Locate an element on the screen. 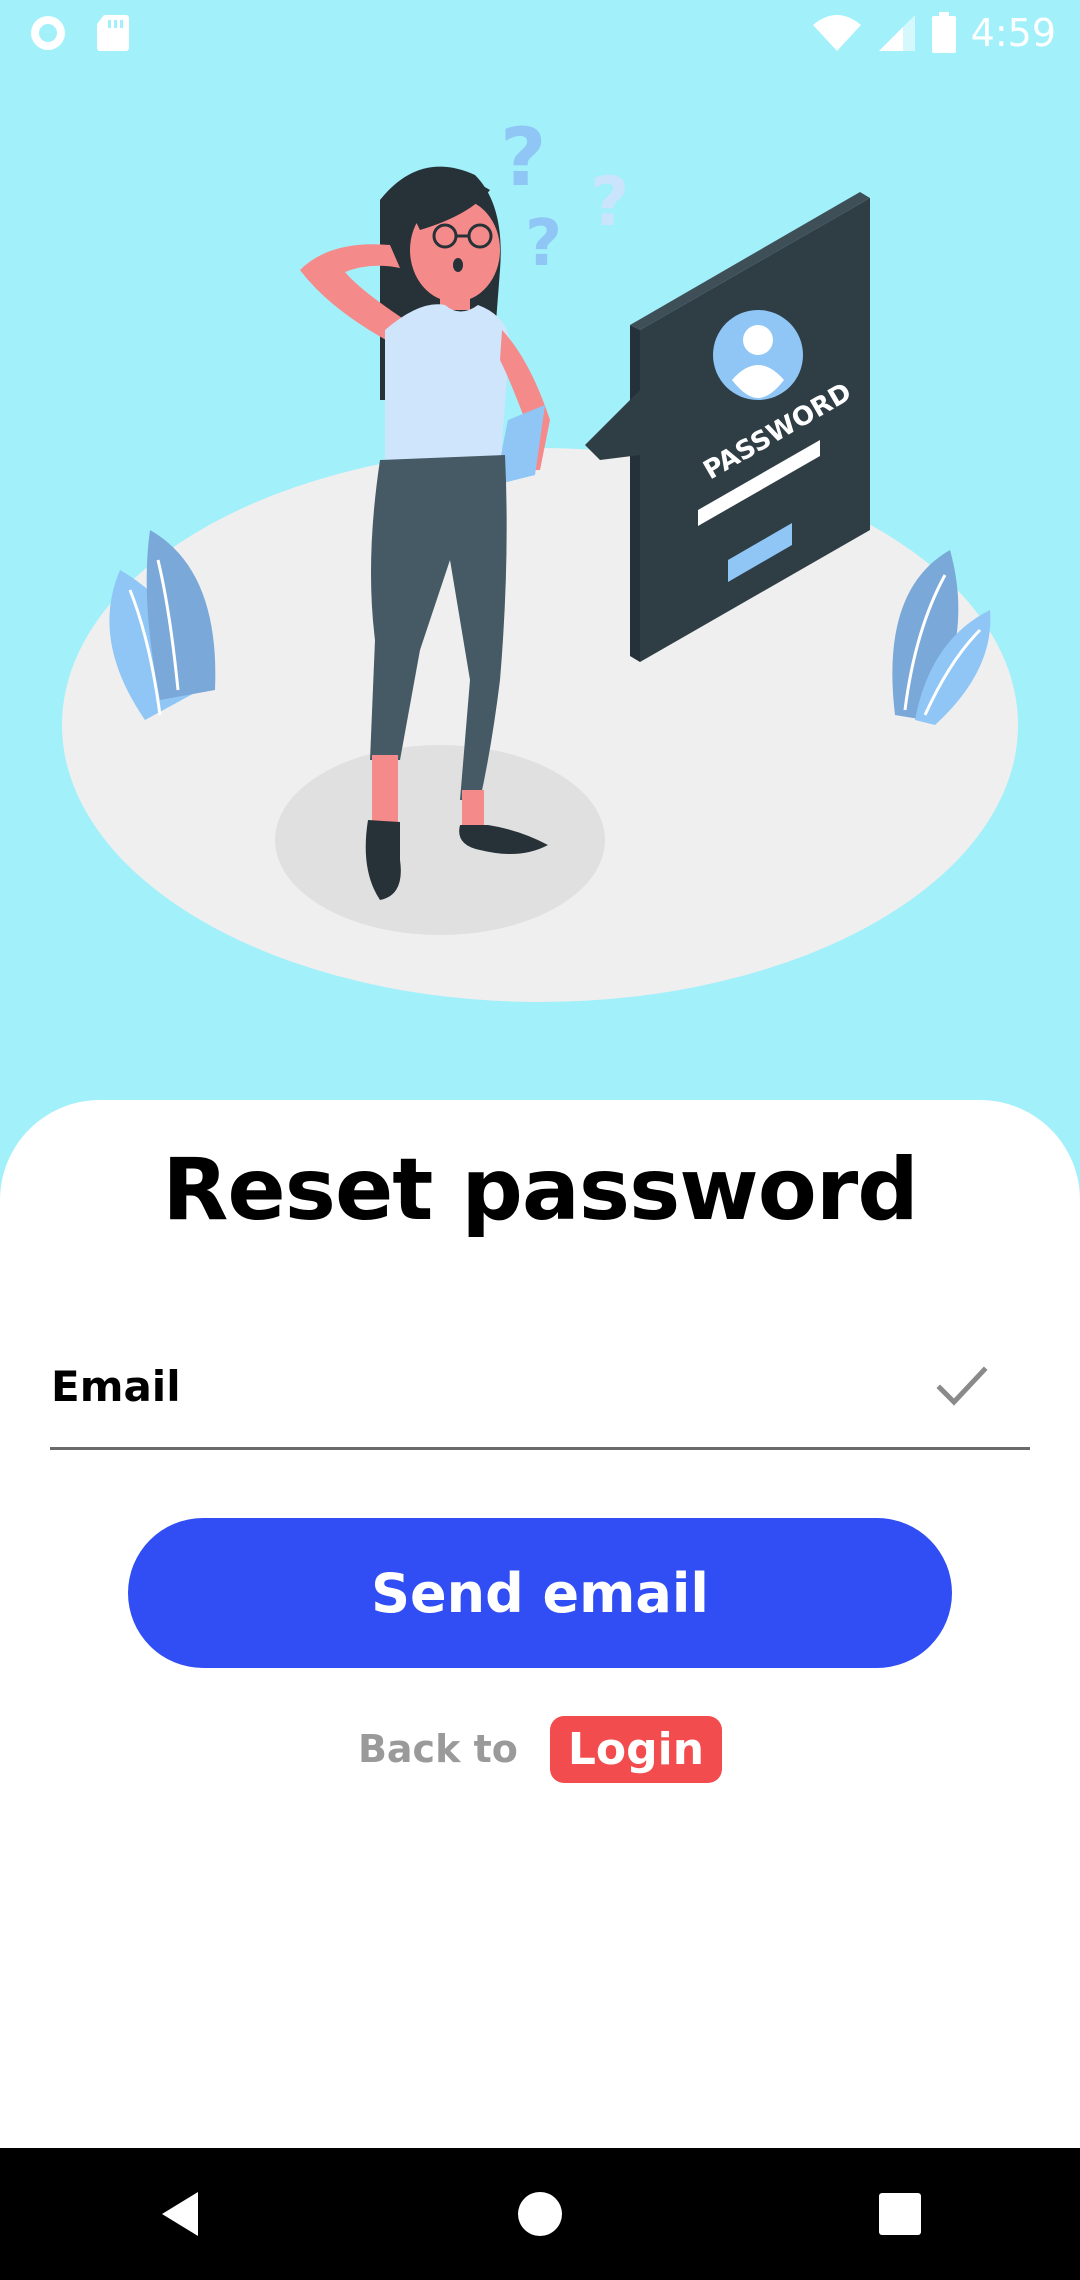 Image resolution: width=1080 pixels, height=2280 pixels. status-bar: 4:59 is located at coordinates (540, 33).